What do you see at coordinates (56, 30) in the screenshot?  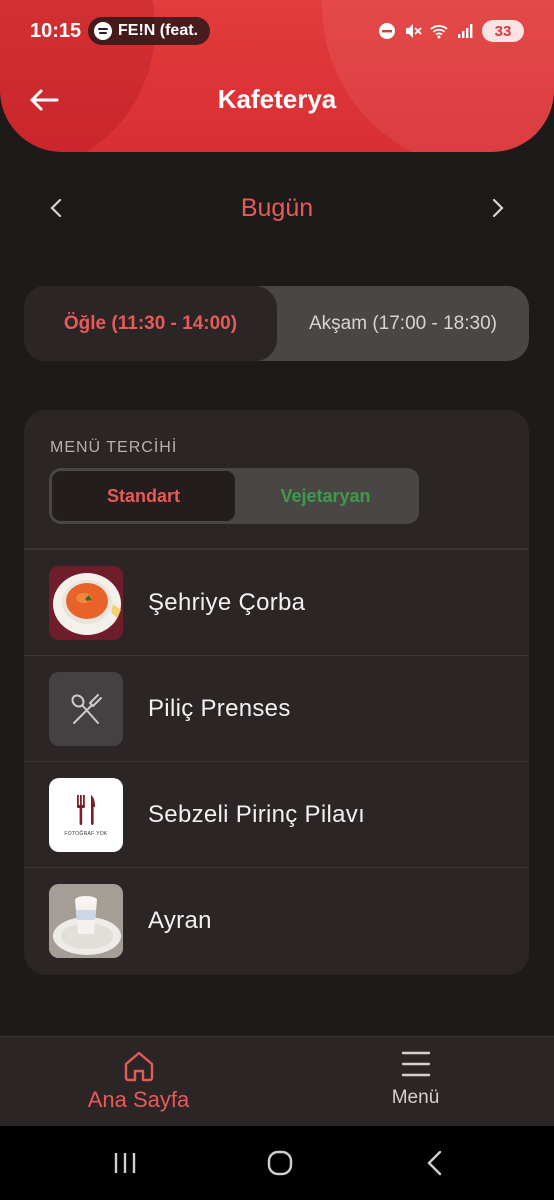 I see `status-time: 10:15` at bounding box center [56, 30].